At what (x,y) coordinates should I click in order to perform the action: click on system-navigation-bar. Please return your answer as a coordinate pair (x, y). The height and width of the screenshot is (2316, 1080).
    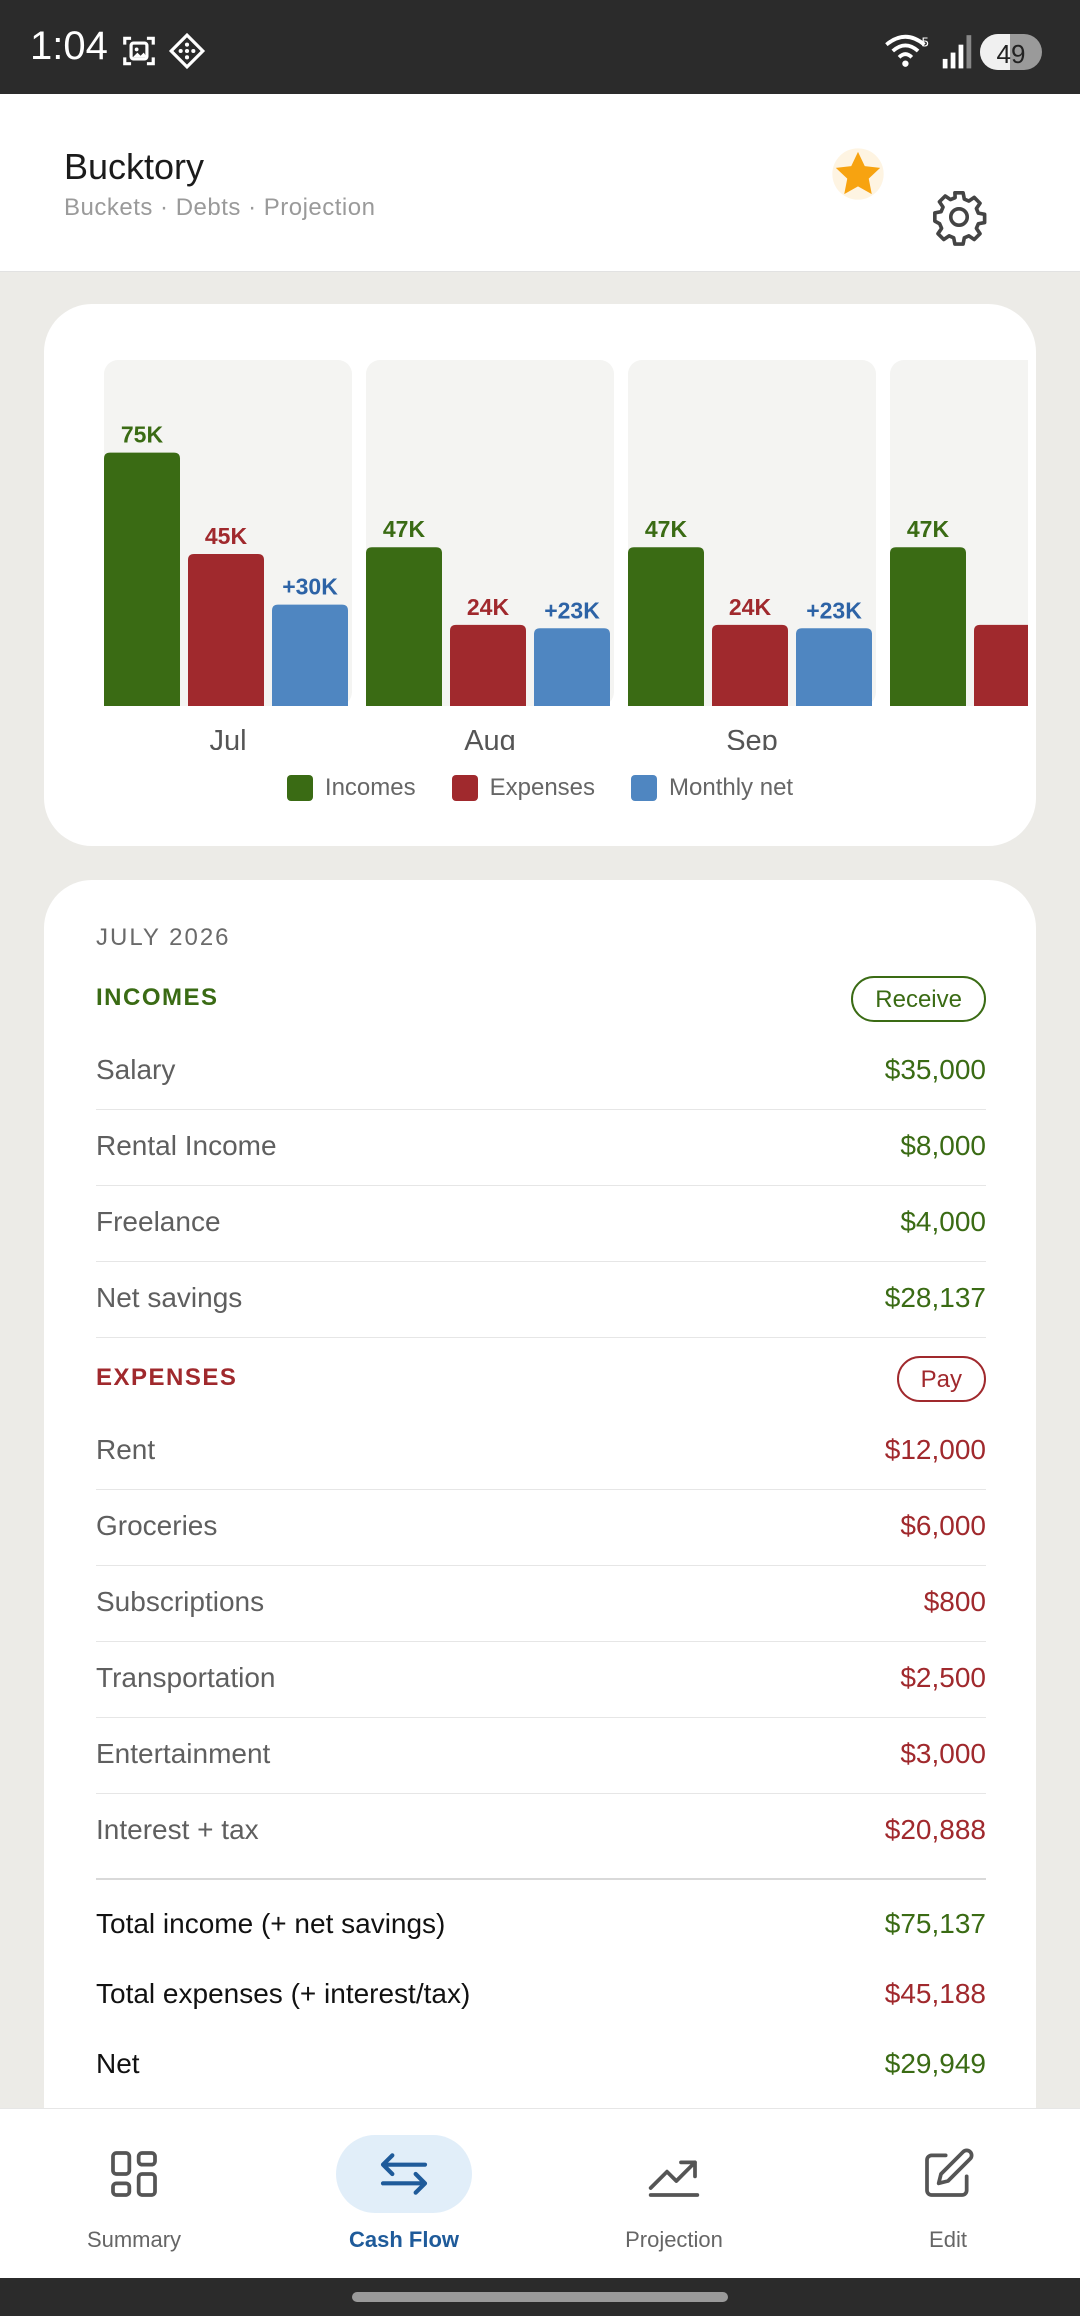
    Looking at the image, I should click on (540, 2297).